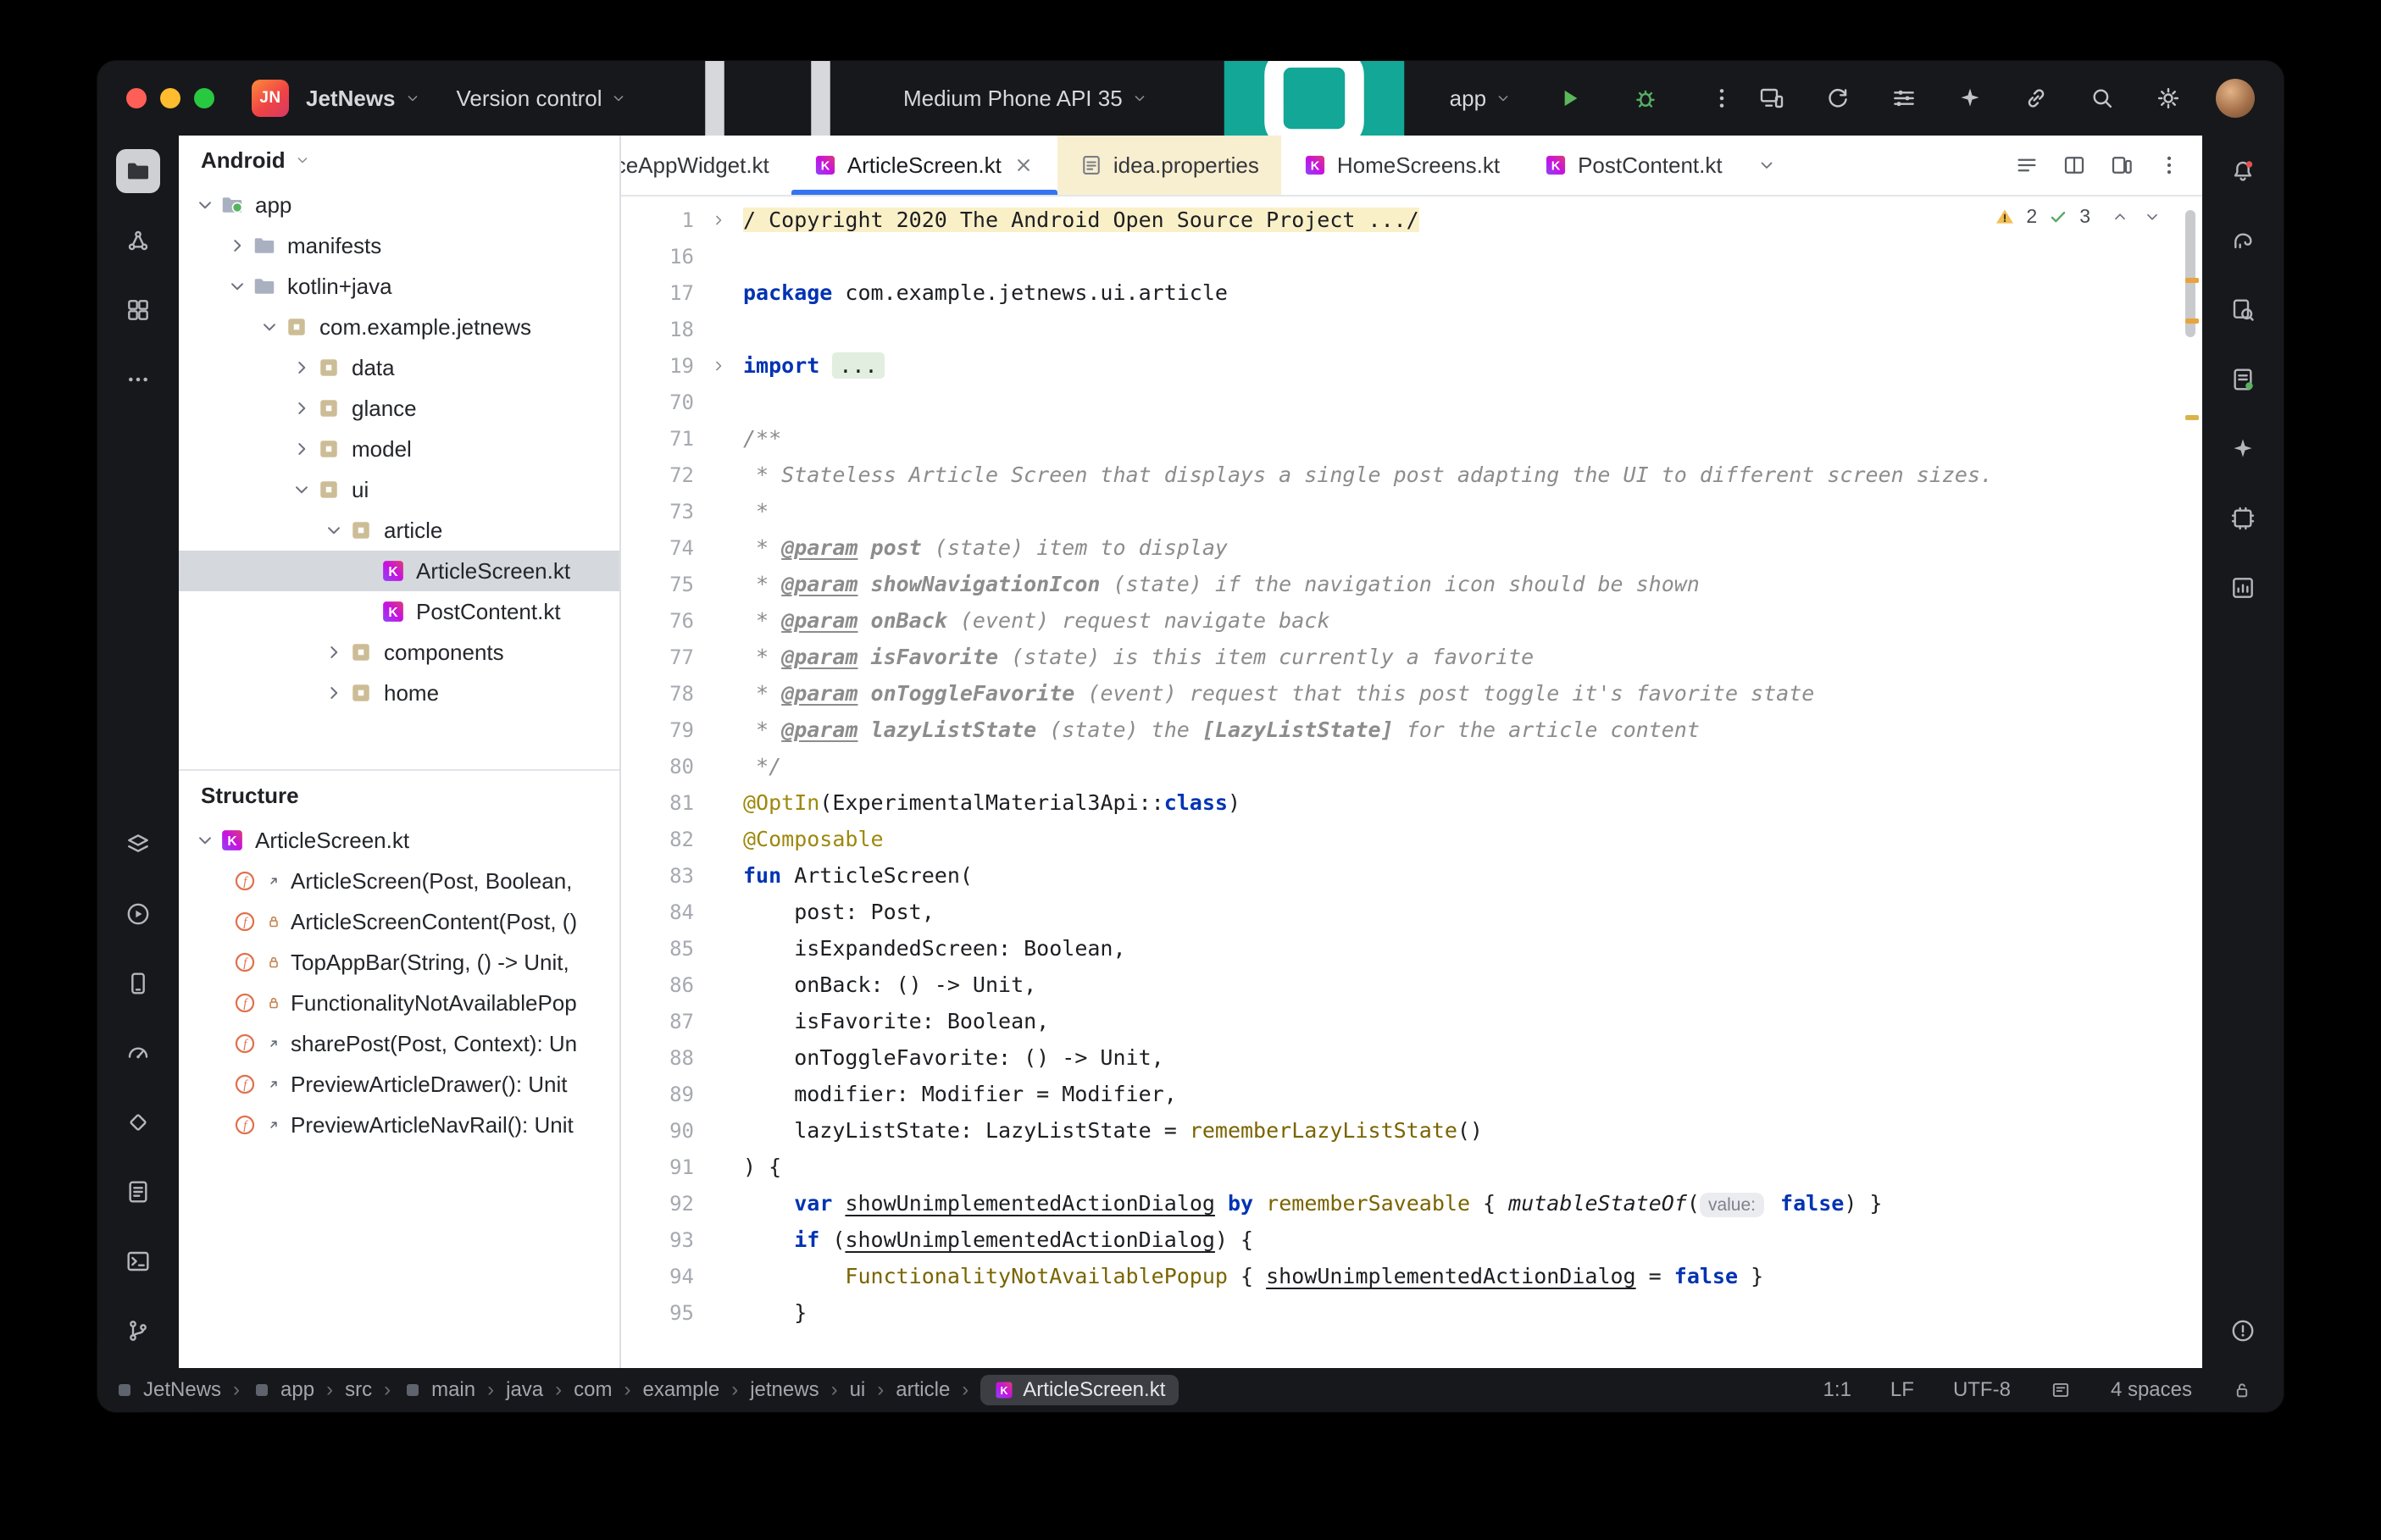 The width and height of the screenshot is (2381, 1540). Describe the element at coordinates (1411, 1057) in the screenshot. I see `code-line-88: 88 onToggleFavorite: () -> Unit,` at that location.